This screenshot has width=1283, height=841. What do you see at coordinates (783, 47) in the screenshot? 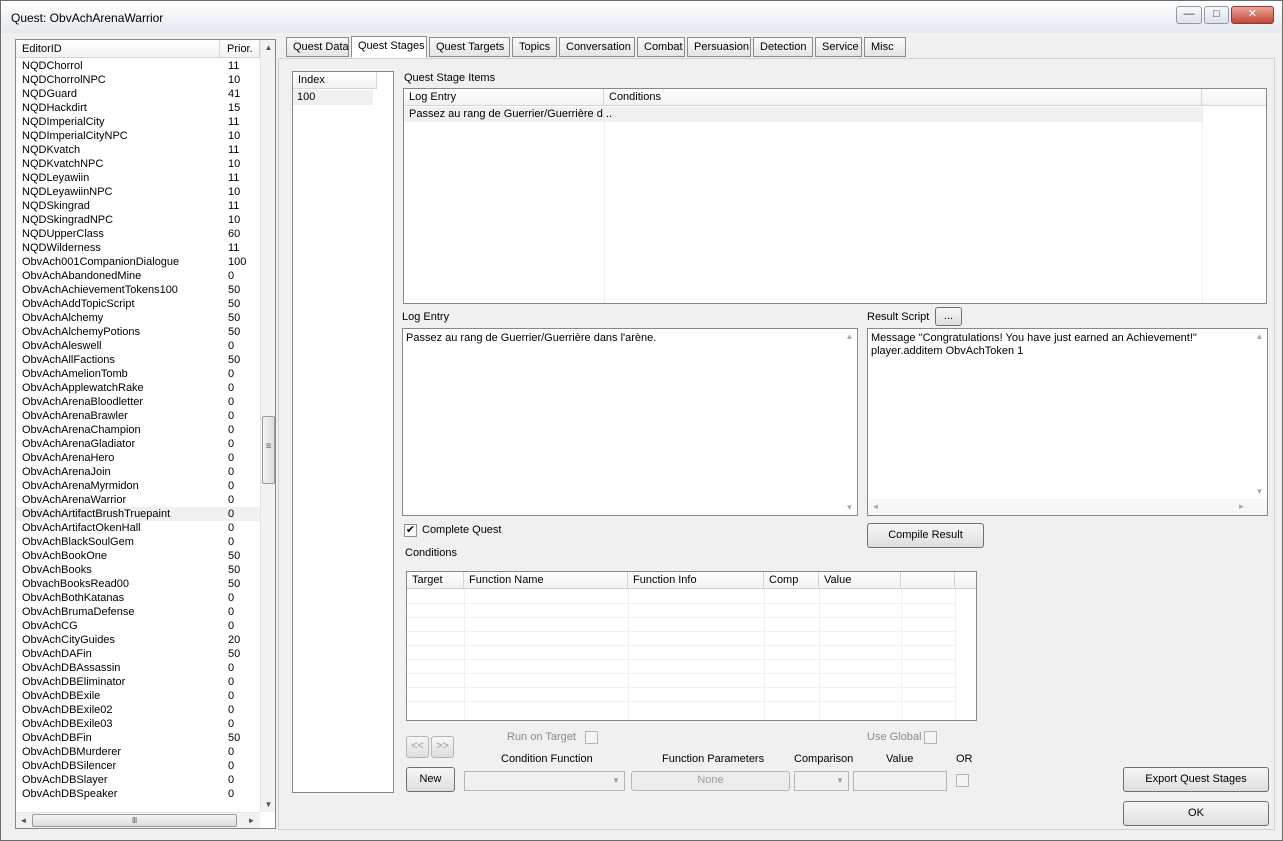
I see `tab-detection: Detection` at bounding box center [783, 47].